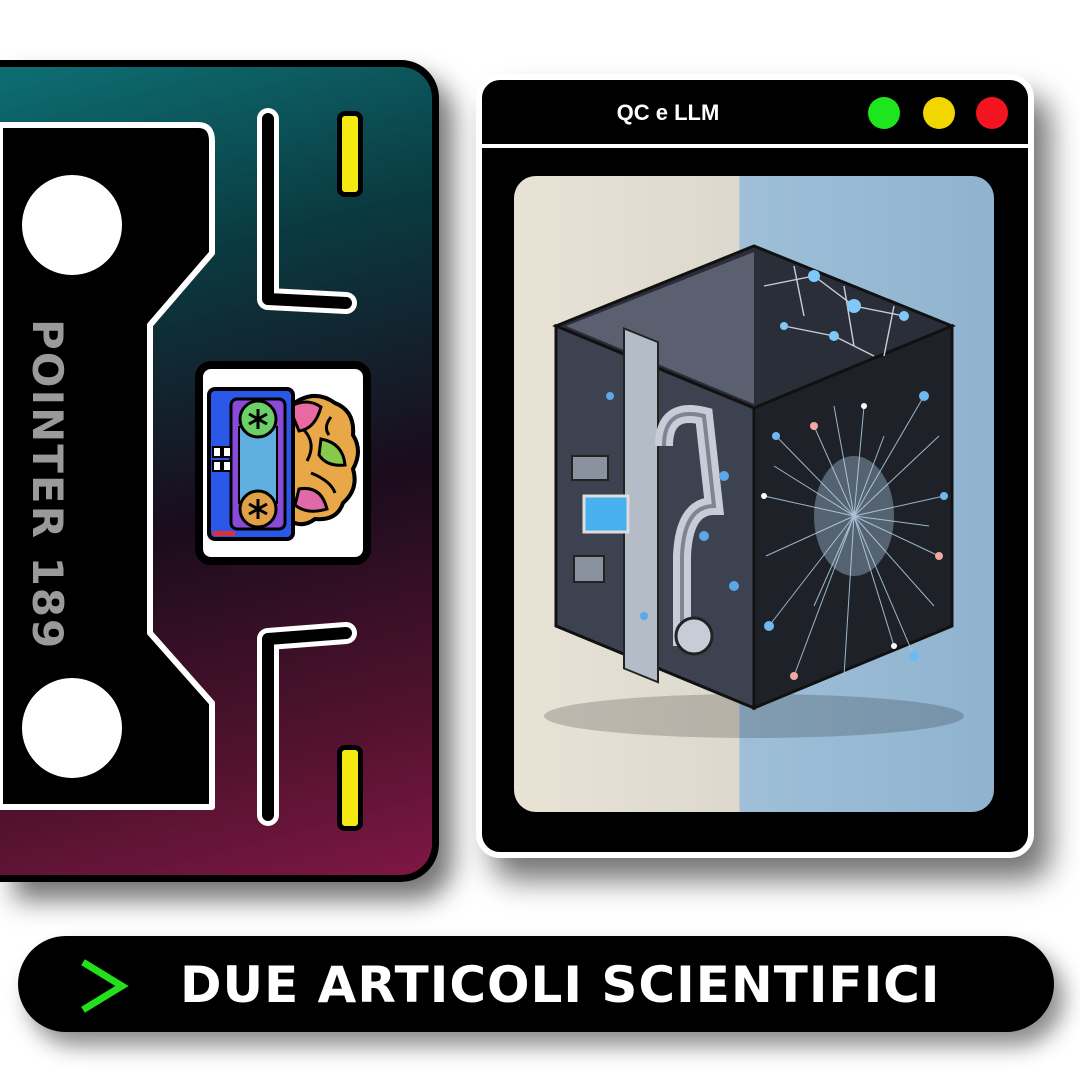  I want to click on reel-hole-bottom, so click(72, 728).